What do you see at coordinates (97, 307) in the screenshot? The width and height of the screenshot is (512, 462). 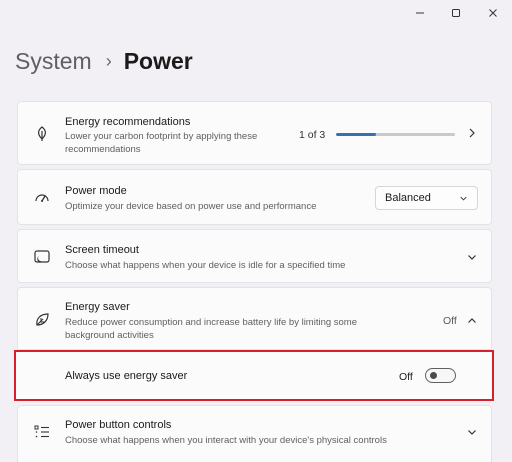 I see `energy-saver-title: Energy saver` at bounding box center [97, 307].